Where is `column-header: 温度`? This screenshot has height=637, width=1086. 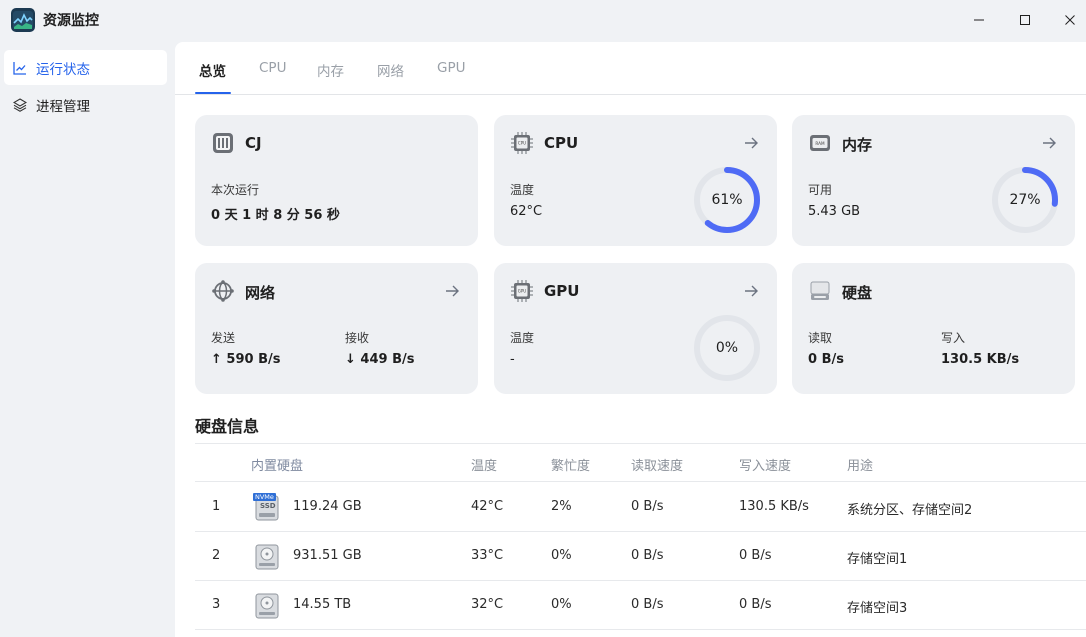
column-header: 温度 is located at coordinates (484, 464).